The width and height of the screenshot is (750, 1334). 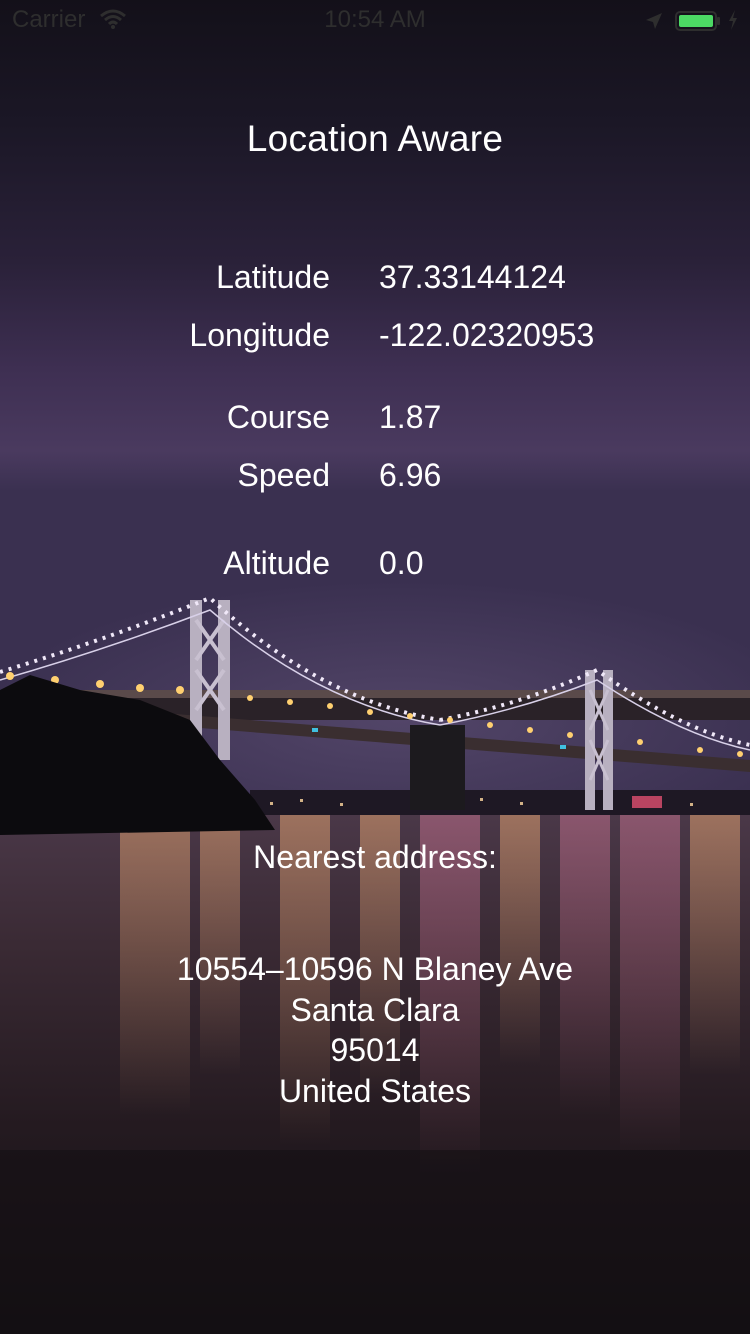 I want to click on address-heading: Nearest address:, so click(x=375, y=857).